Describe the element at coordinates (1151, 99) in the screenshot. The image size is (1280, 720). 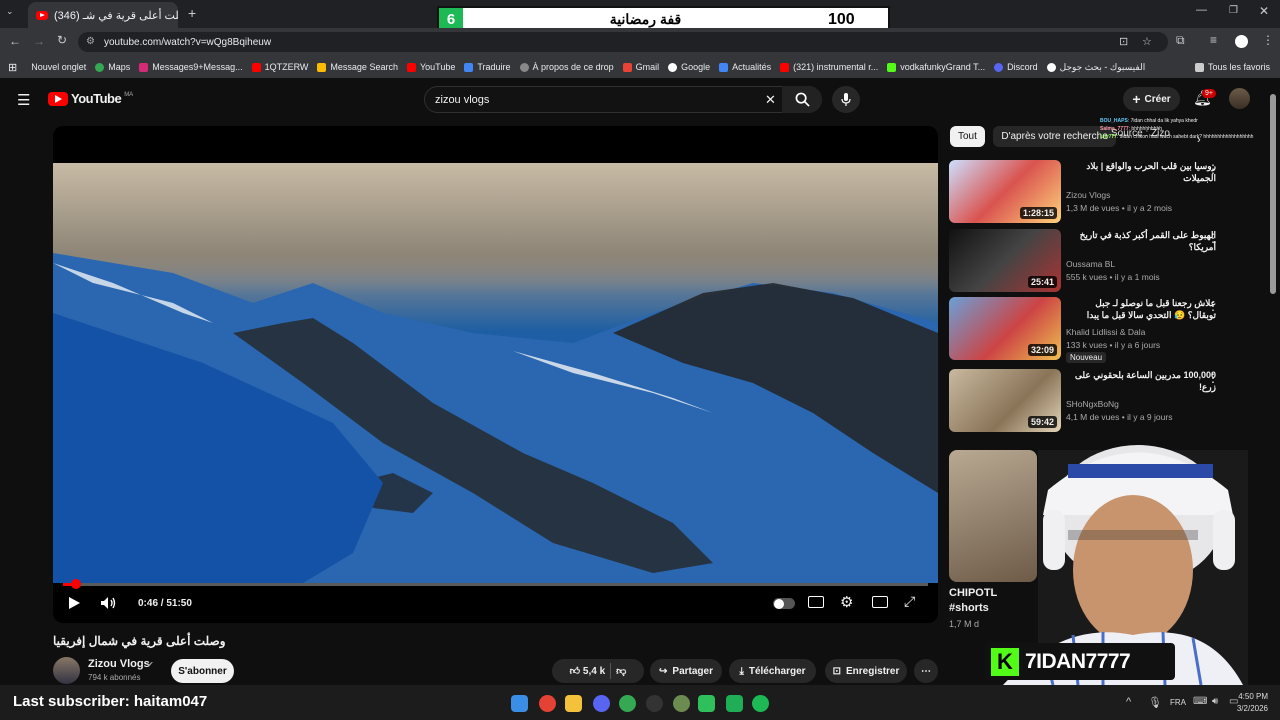
I see `create-button: + Créer` at that location.